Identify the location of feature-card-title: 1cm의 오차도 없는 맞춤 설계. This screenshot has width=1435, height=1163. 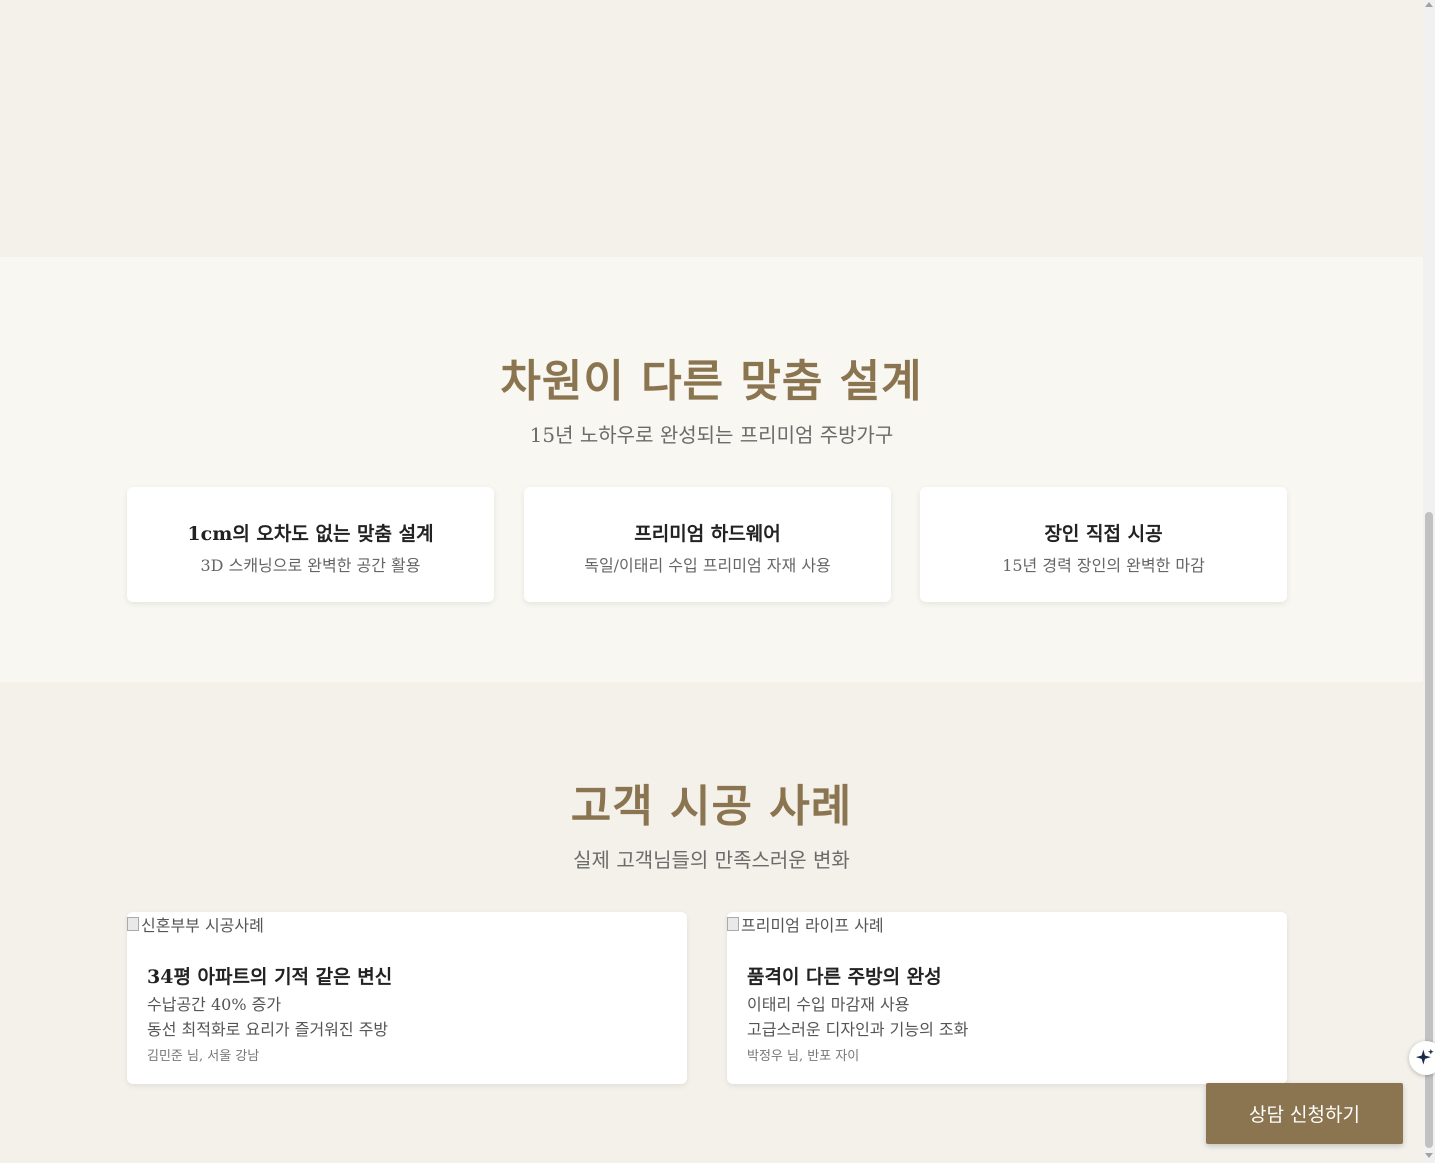
(310, 534).